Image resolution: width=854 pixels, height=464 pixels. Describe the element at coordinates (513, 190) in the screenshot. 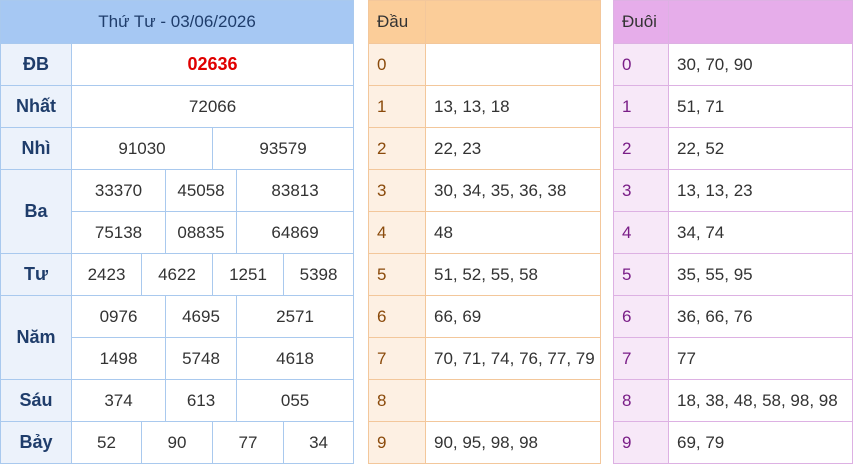

I see `dau-values: 30, 34, 35, 36, 38` at that location.